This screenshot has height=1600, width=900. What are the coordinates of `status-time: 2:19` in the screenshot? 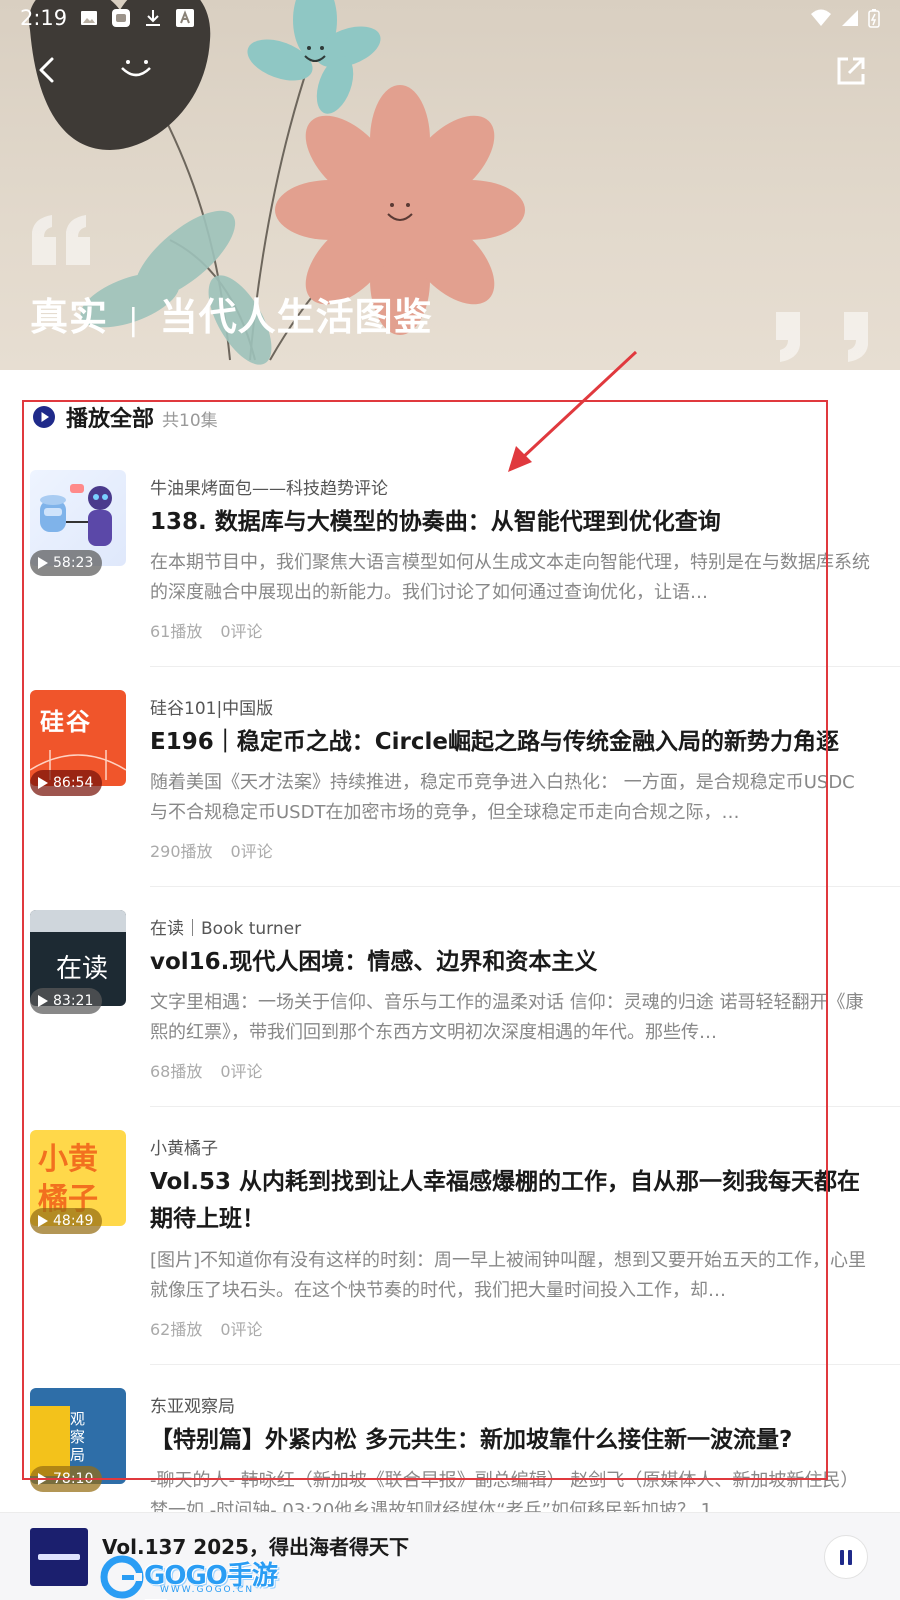 It's located at (44, 18).